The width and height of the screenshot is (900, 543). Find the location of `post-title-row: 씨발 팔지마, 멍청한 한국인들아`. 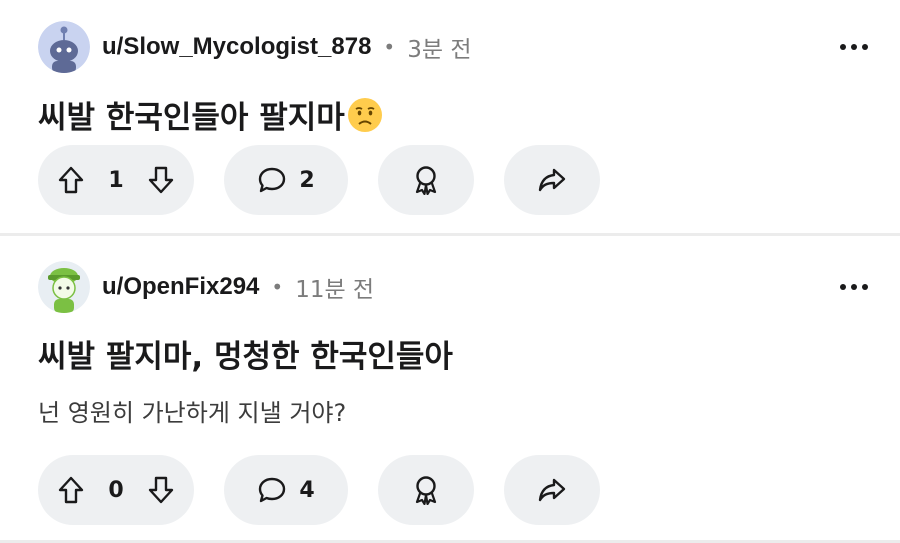

post-title-row: 씨발 팔지마, 멍청한 한국인들아 is located at coordinates (245, 353).